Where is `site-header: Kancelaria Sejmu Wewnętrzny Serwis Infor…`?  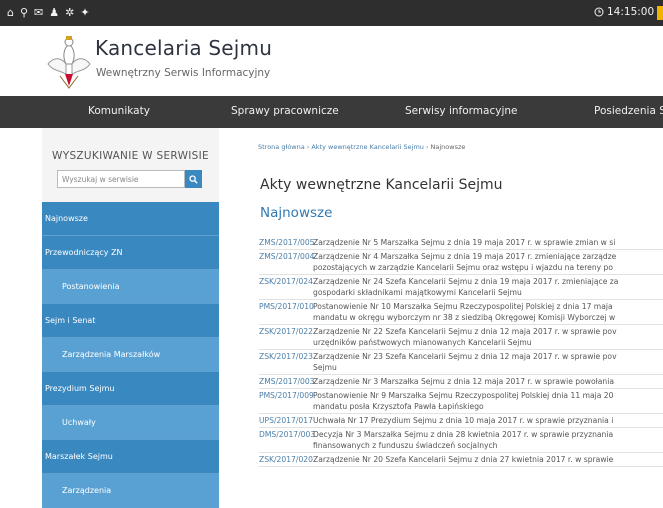 site-header: Kancelaria Sejmu Wewnętrzny Serwis Infor… is located at coordinates (331, 61).